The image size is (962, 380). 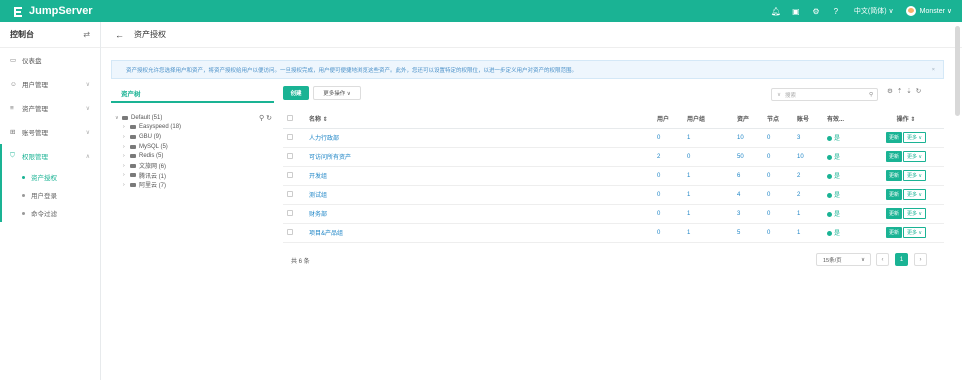 I want to click on back-arrow-icon: ←, so click(x=119, y=35).